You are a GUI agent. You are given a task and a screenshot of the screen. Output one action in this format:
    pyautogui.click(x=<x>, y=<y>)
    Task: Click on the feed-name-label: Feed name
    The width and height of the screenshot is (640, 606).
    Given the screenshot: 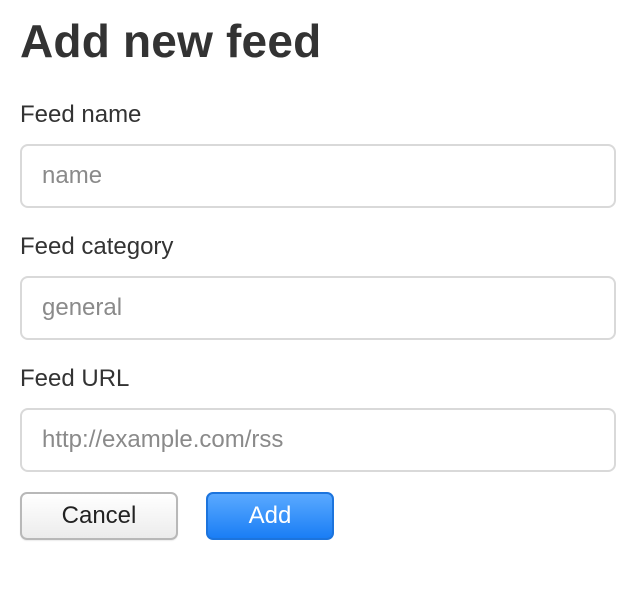 What is the action you would take?
    pyautogui.click(x=81, y=114)
    